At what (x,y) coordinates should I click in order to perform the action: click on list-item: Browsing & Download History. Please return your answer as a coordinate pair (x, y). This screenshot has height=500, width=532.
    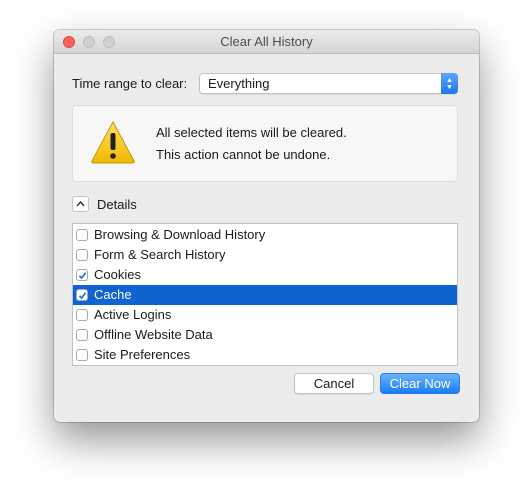
    Looking at the image, I should click on (265, 235).